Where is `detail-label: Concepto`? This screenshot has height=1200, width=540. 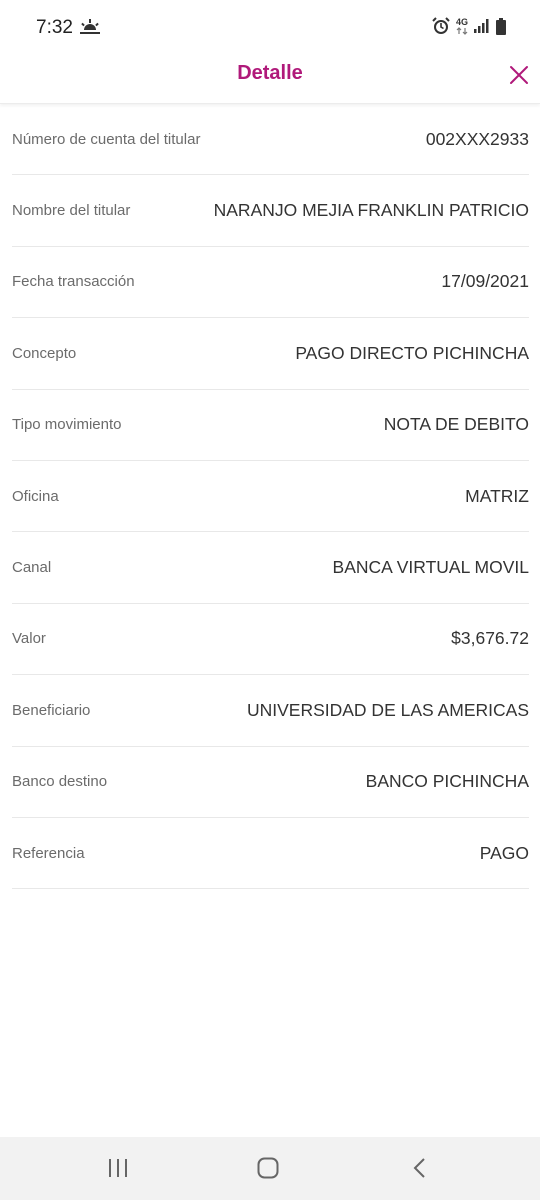
detail-label: Concepto is located at coordinates (44, 353).